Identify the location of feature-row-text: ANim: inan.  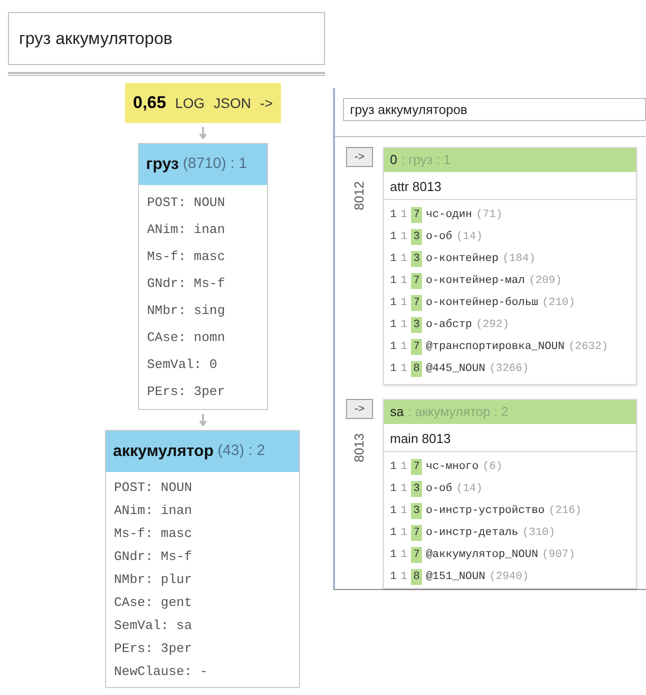
(186, 229).